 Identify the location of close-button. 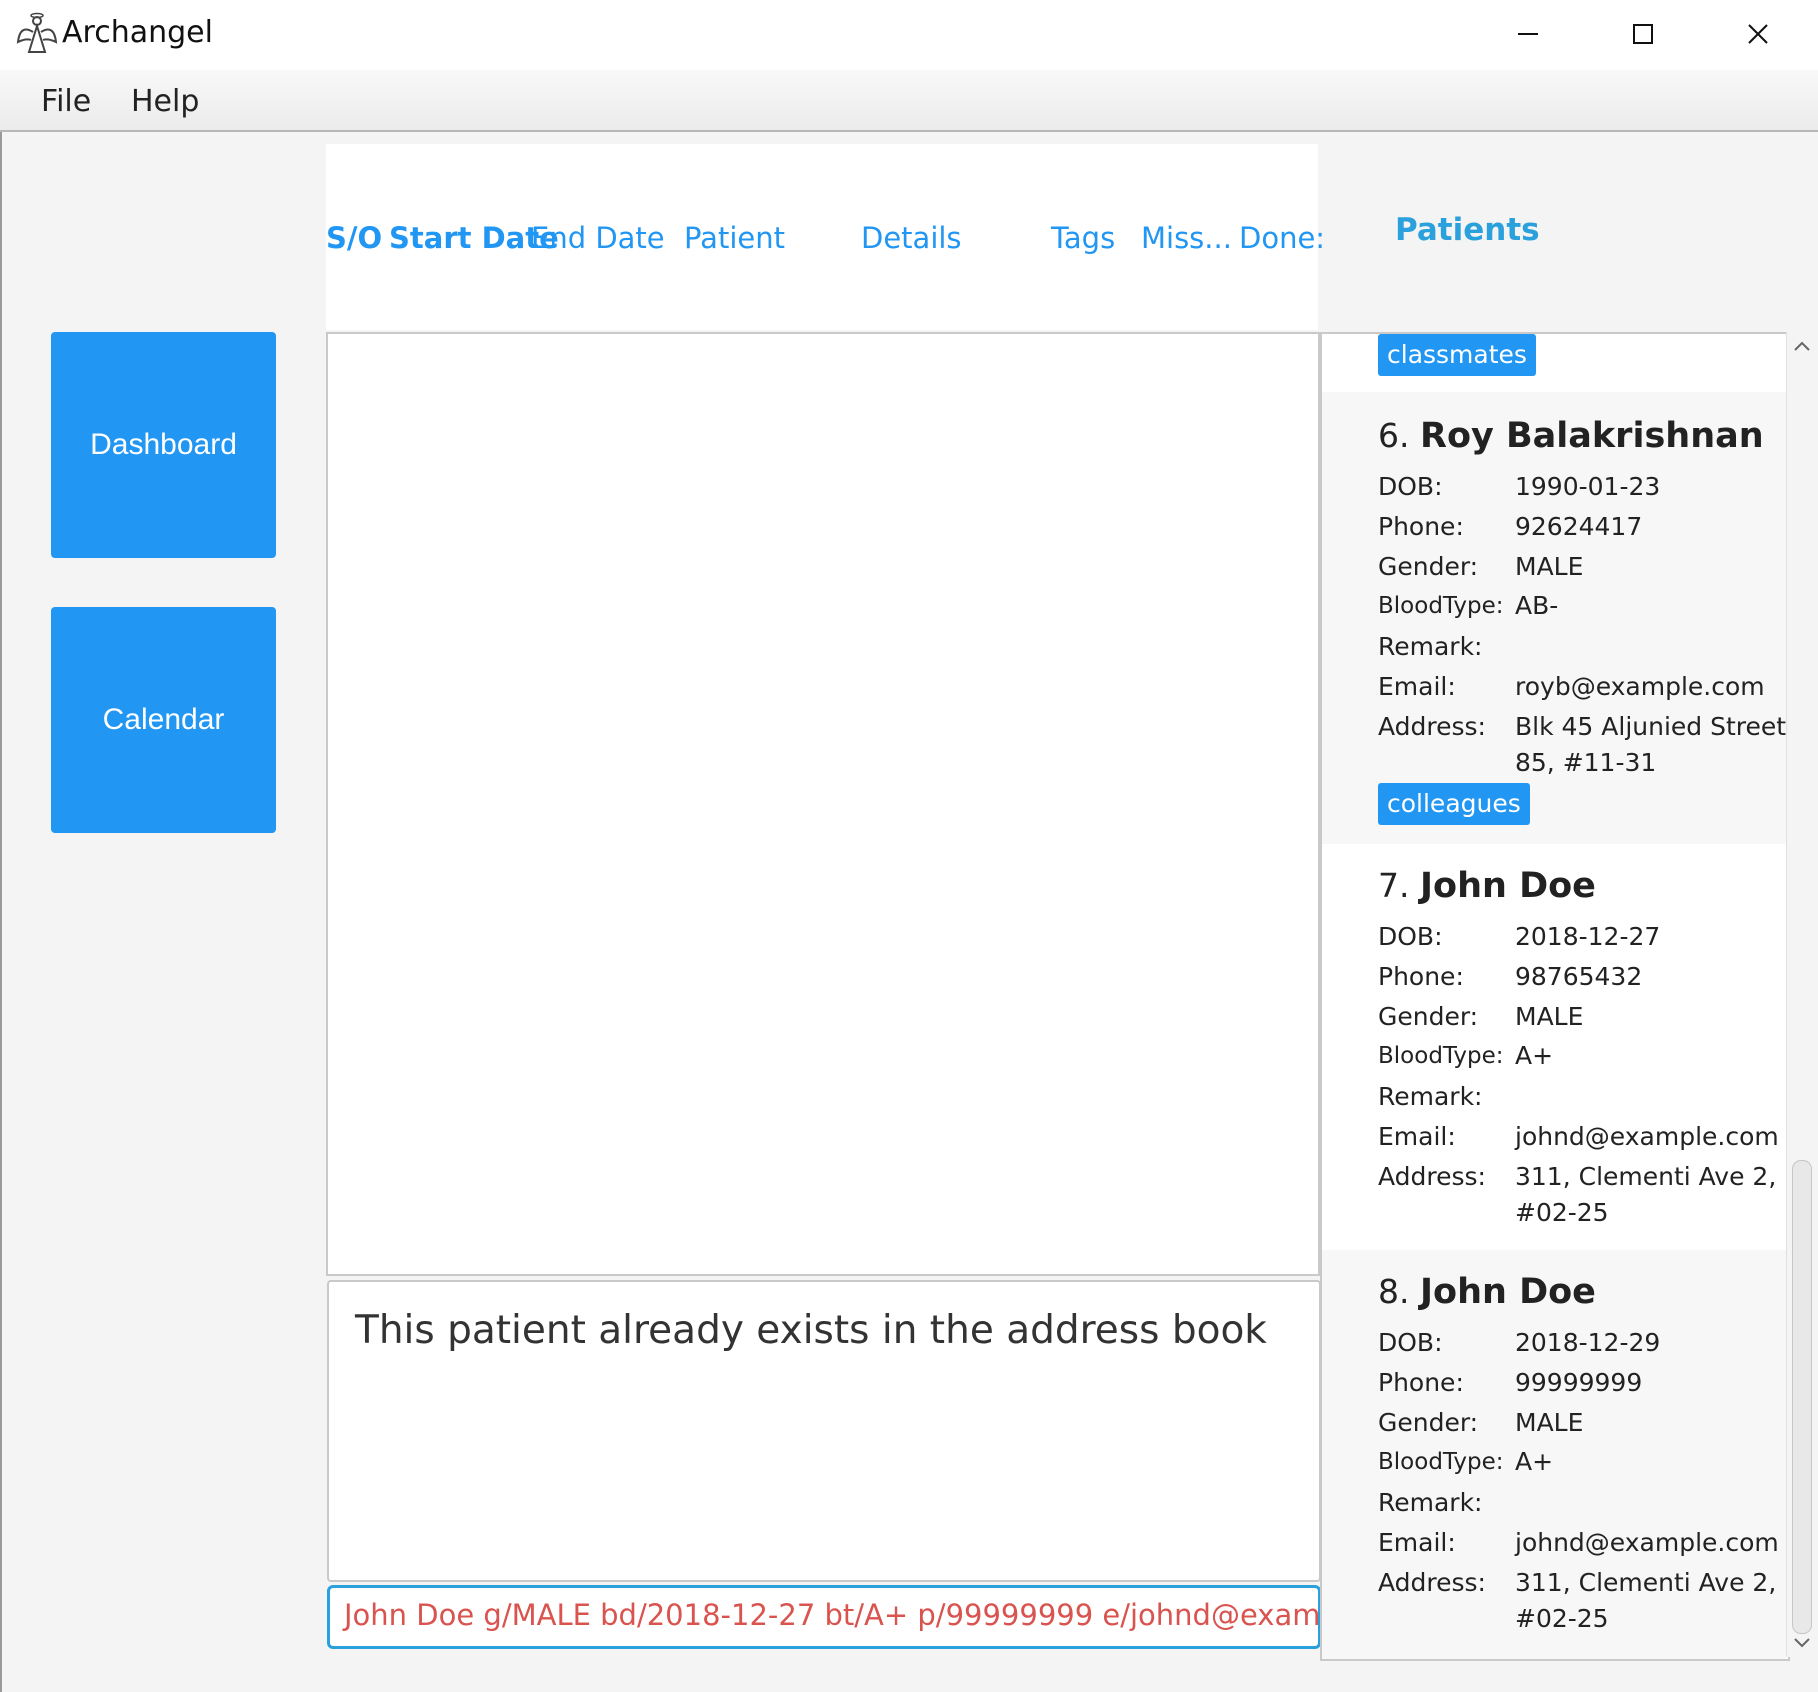
(1758, 34).